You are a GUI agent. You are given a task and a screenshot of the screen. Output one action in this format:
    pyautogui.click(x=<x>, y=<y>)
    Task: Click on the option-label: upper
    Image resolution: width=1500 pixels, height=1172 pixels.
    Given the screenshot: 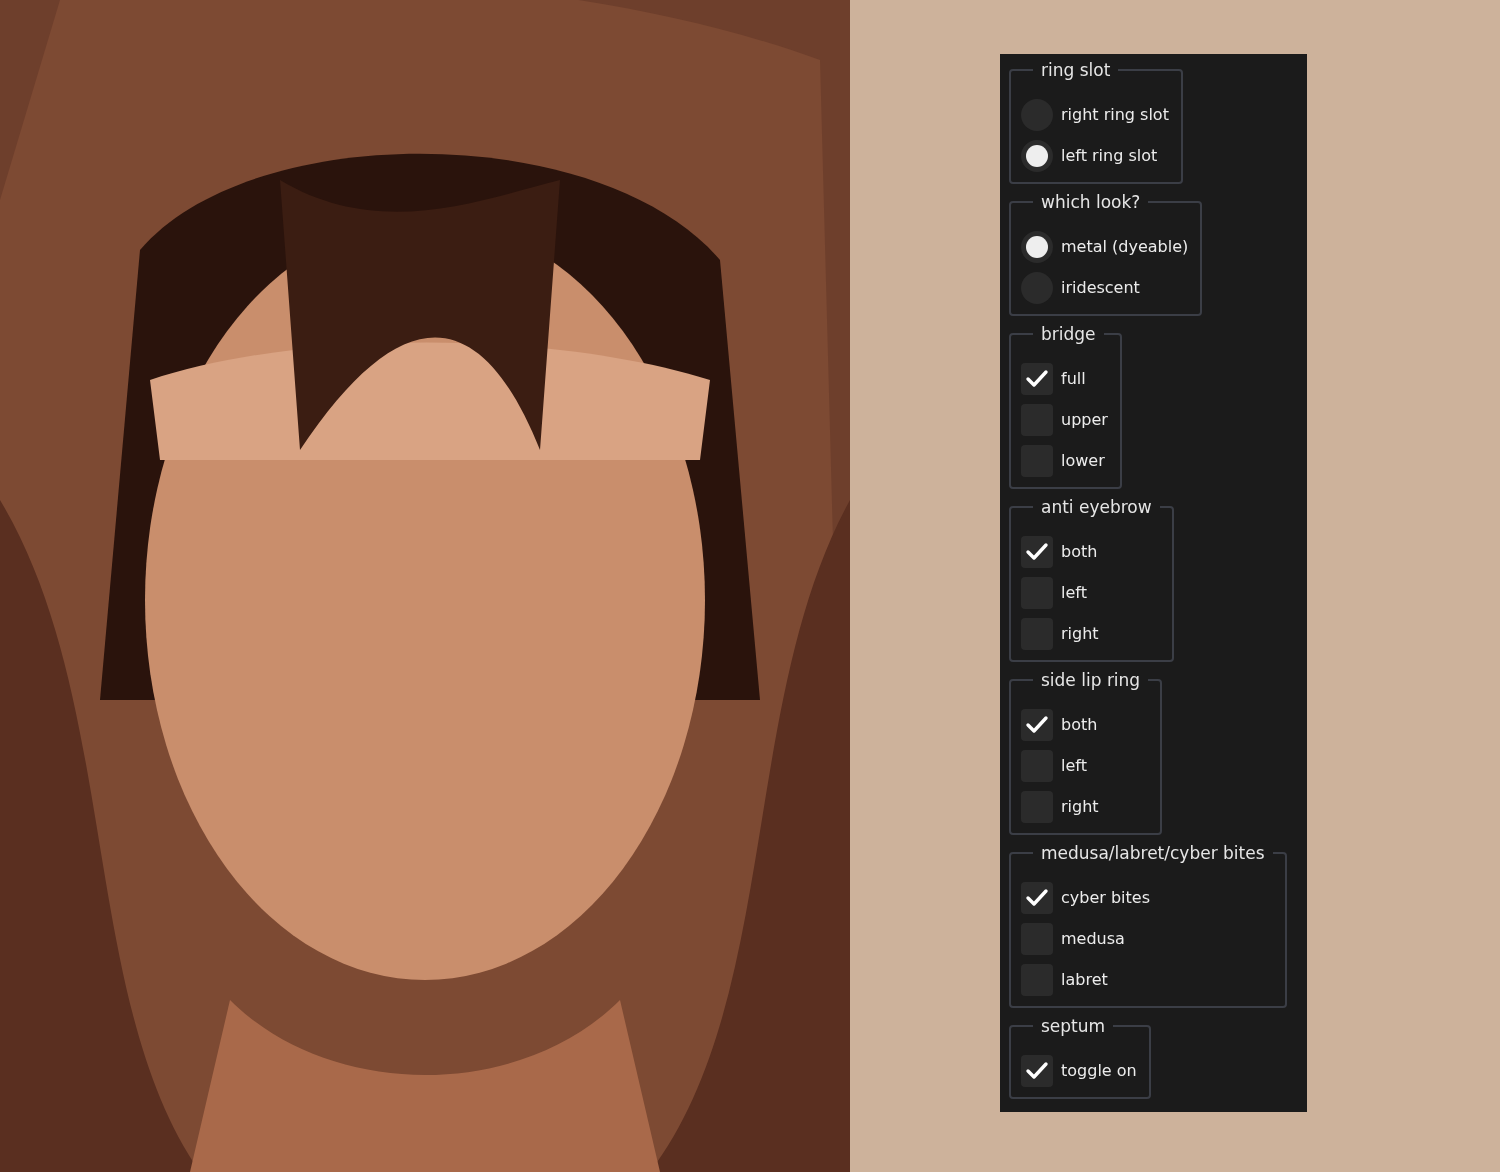 What is the action you would take?
    pyautogui.click(x=1084, y=419)
    